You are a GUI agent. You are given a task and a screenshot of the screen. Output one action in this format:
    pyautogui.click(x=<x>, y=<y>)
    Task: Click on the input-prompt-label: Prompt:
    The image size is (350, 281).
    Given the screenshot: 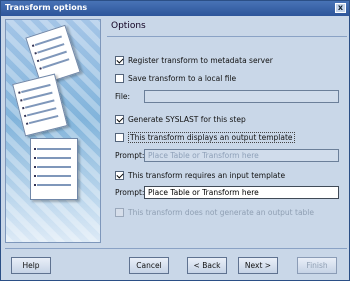 What is the action you would take?
    pyautogui.click(x=130, y=192)
    